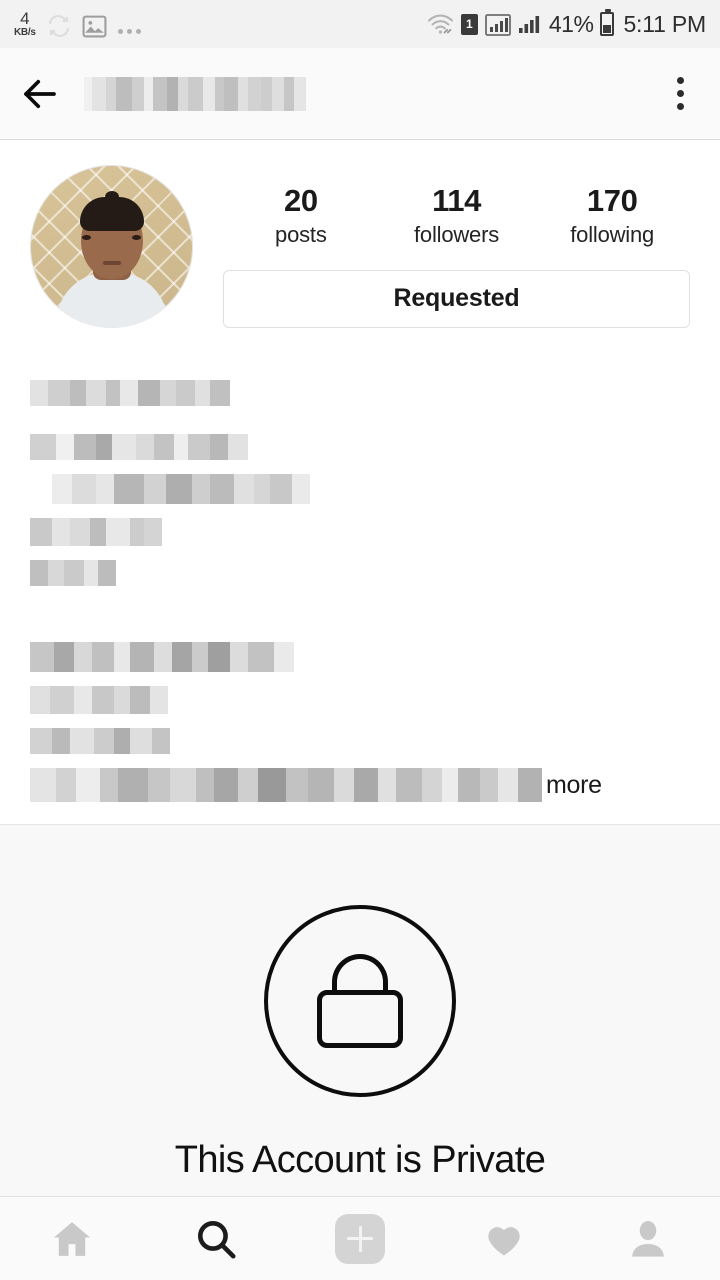 The height and width of the screenshot is (1280, 720). I want to click on stats-row: 20 posts 114 followers 170 following, so click(456, 206).